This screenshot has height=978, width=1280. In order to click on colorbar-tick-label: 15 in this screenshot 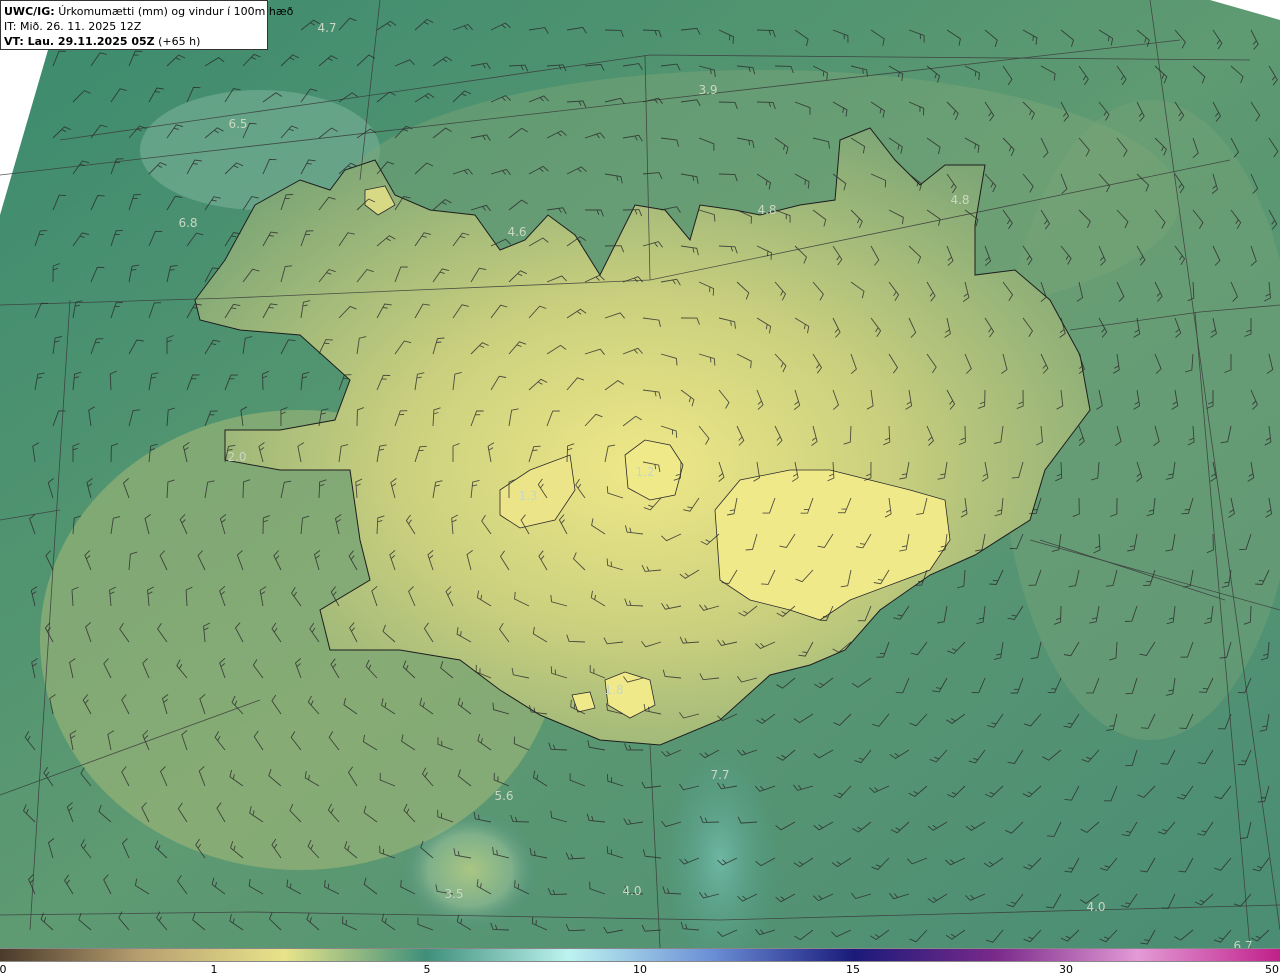, I will do `click(853, 969)`.